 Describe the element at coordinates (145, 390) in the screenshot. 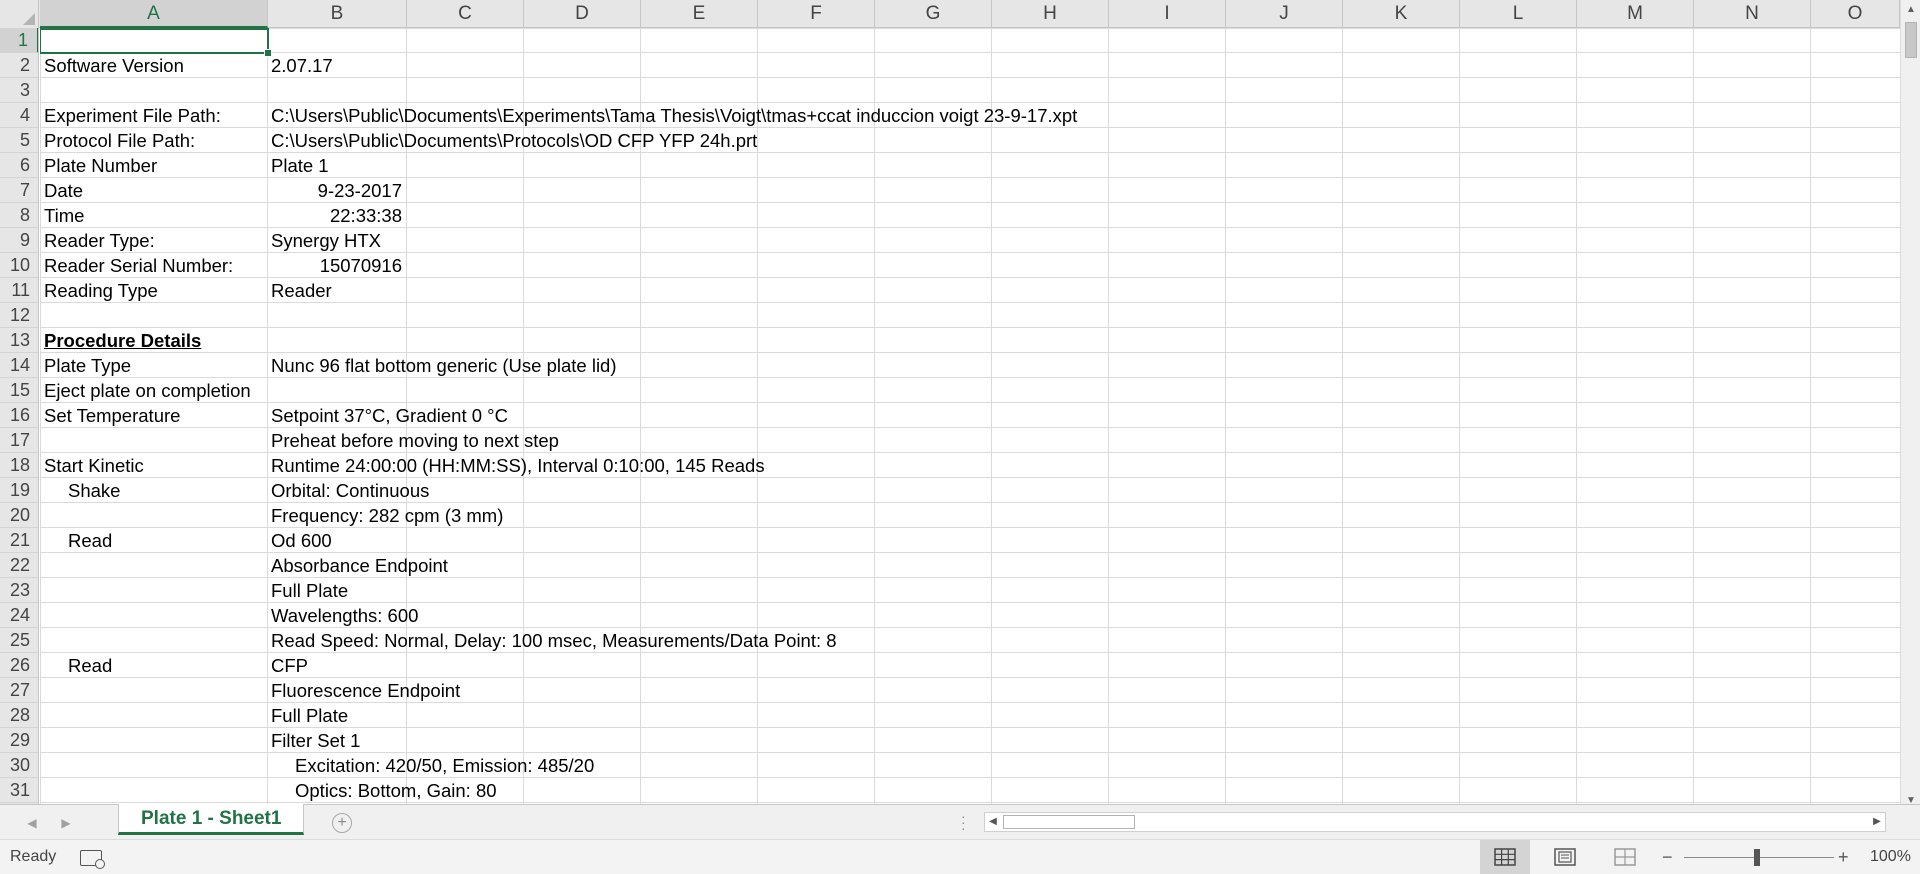

I see `cell-a15: Eject plate on completion` at that location.